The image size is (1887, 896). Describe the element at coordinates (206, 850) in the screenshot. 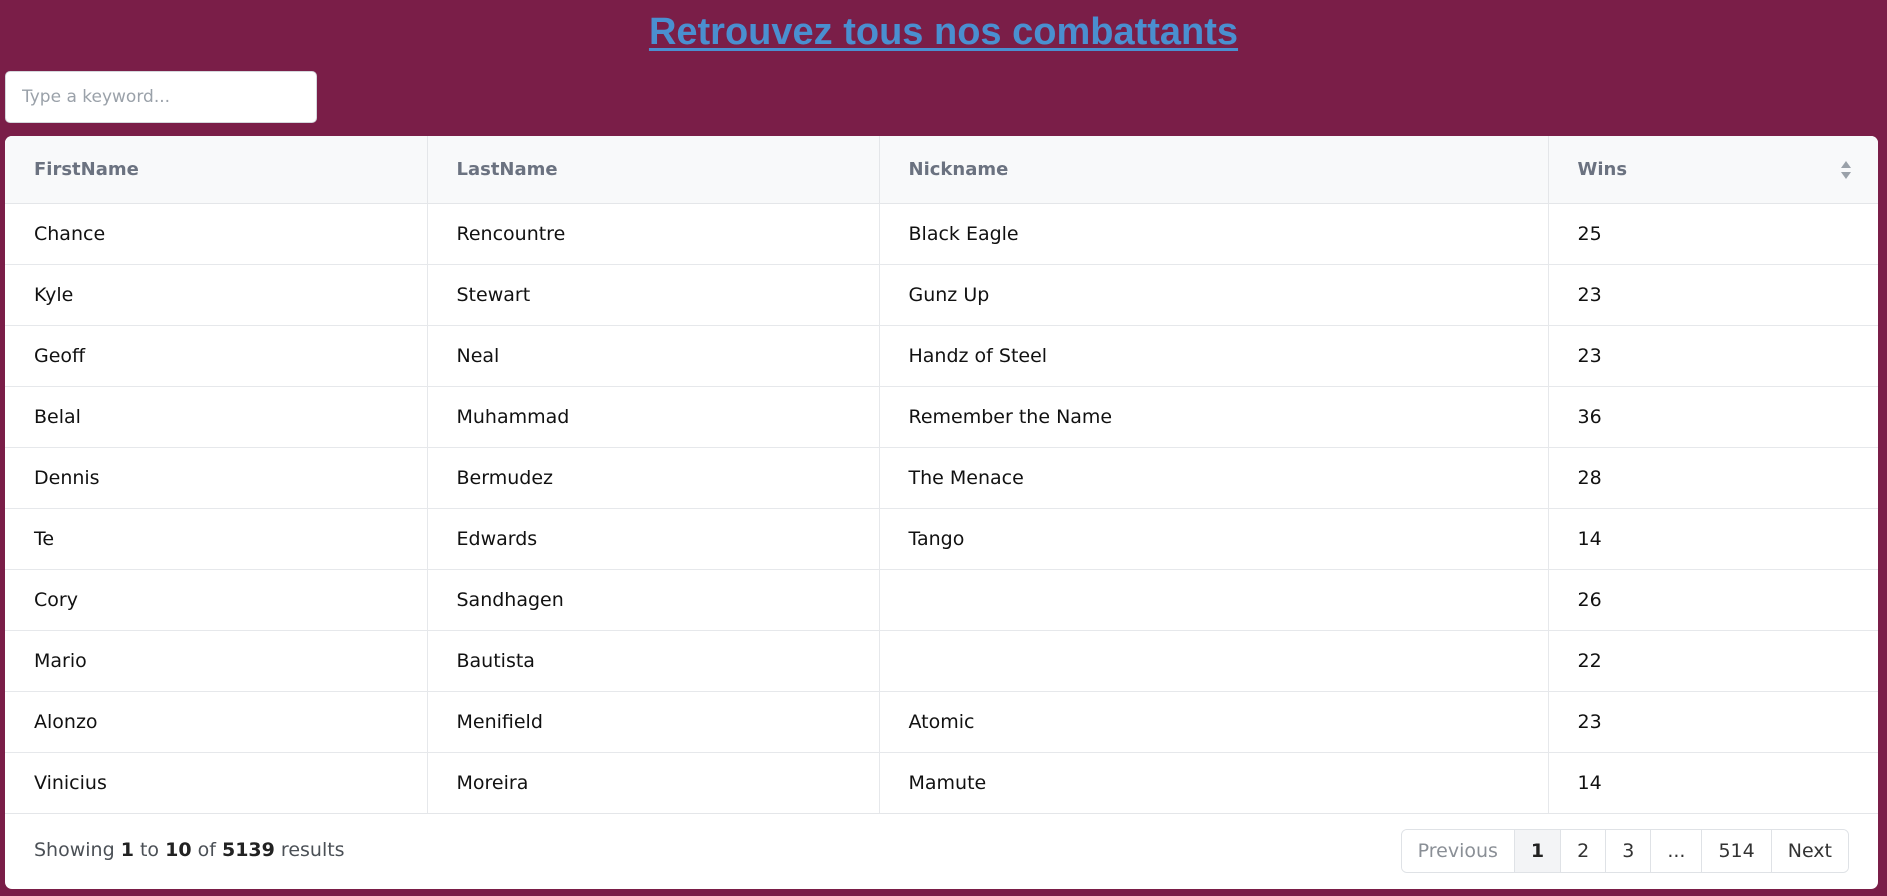

I see `of-label: of` at that location.